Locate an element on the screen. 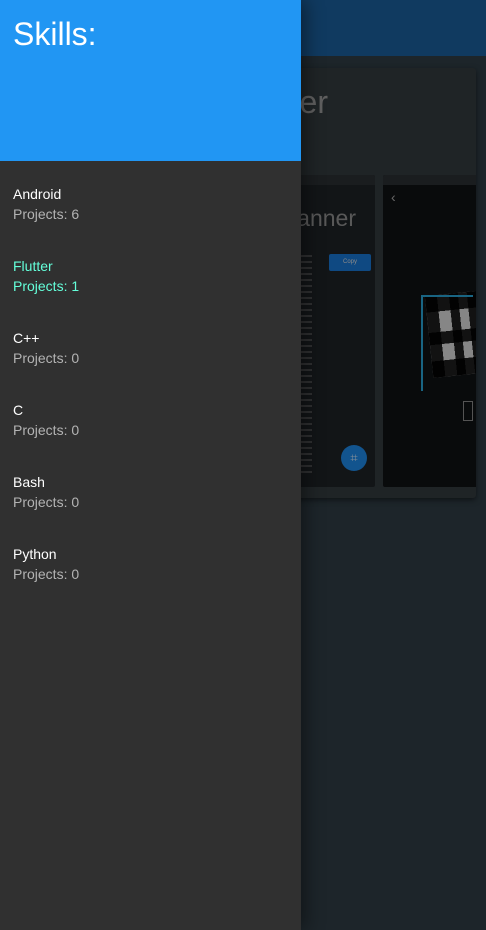 The width and height of the screenshot is (486, 930). skill-item-python: Python Projects: 0 is located at coordinates (150, 580).